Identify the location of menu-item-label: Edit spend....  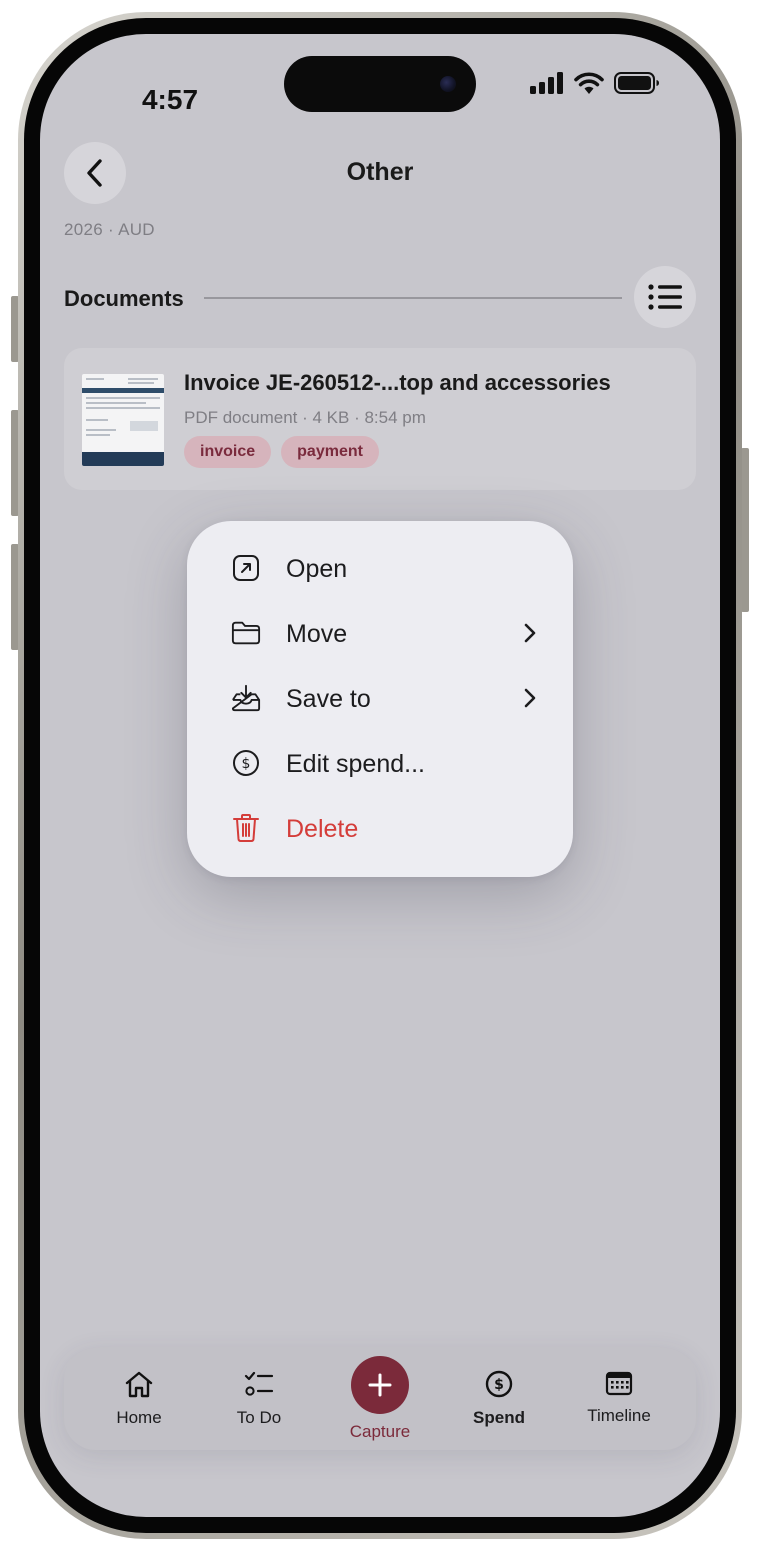
(355, 764).